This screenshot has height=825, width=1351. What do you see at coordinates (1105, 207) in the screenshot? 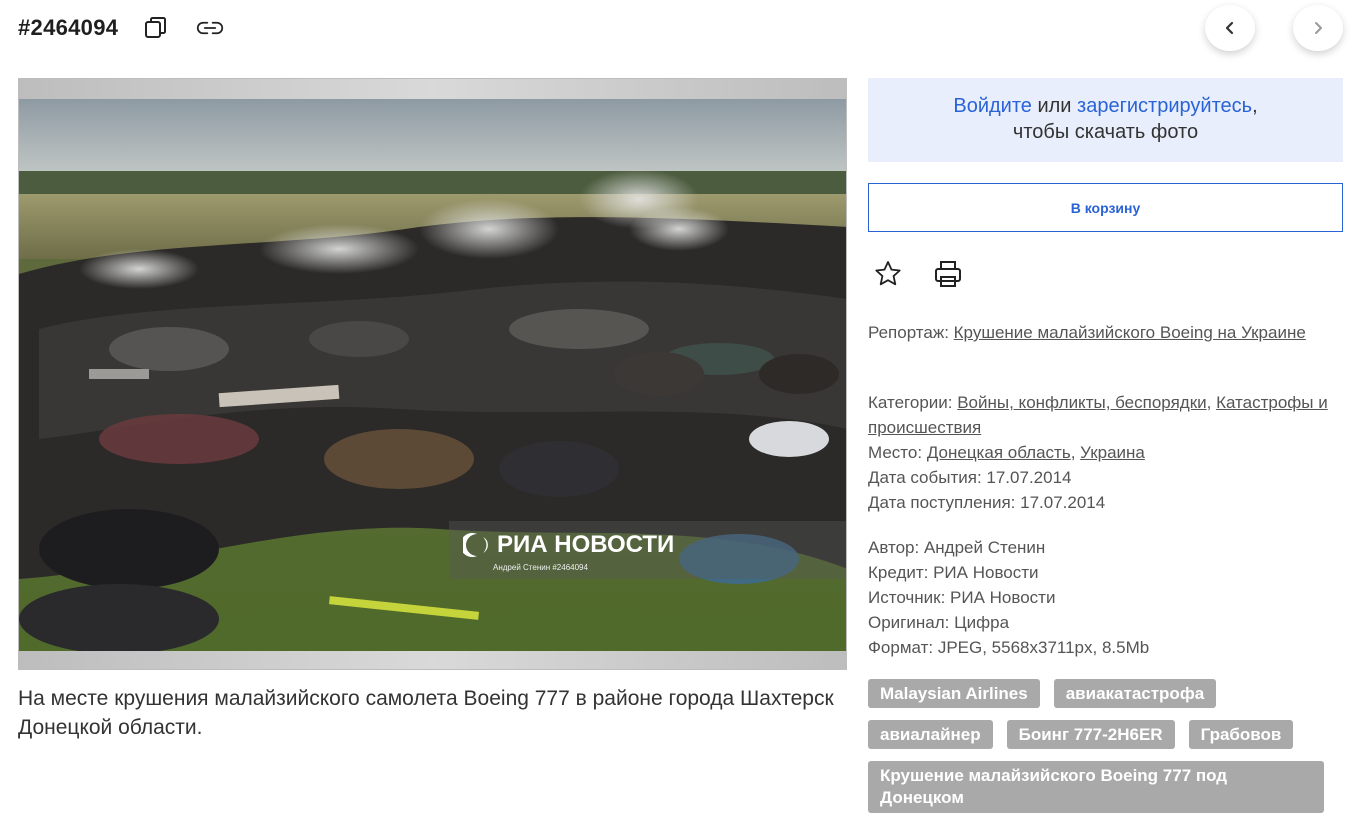
I see `add-to-cart-button: В корзину` at bounding box center [1105, 207].